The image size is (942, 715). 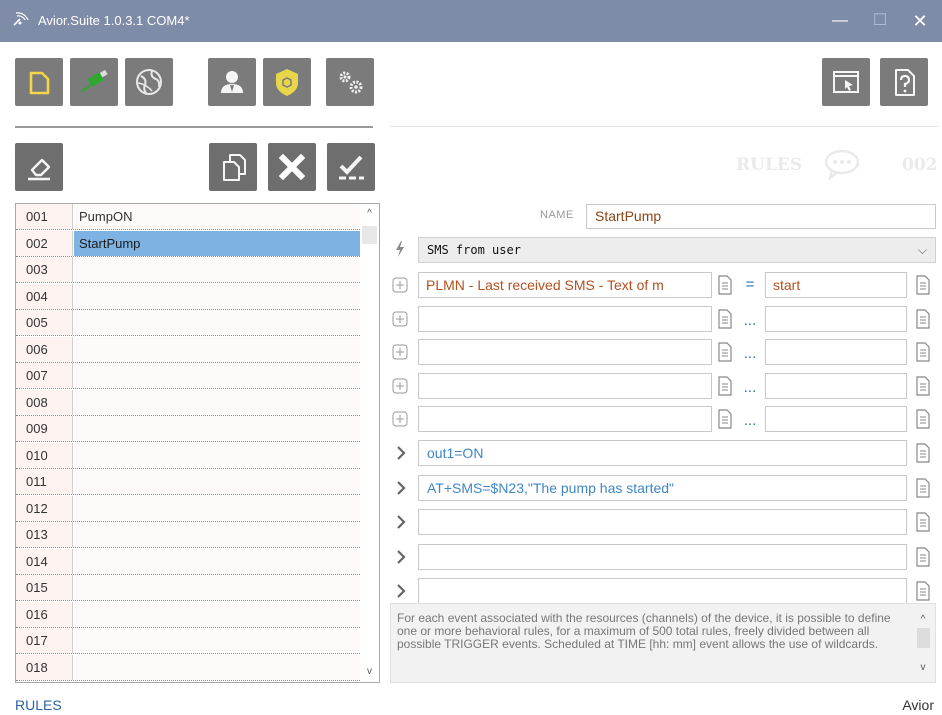 What do you see at coordinates (287, 82) in the screenshot?
I see `security-button` at bounding box center [287, 82].